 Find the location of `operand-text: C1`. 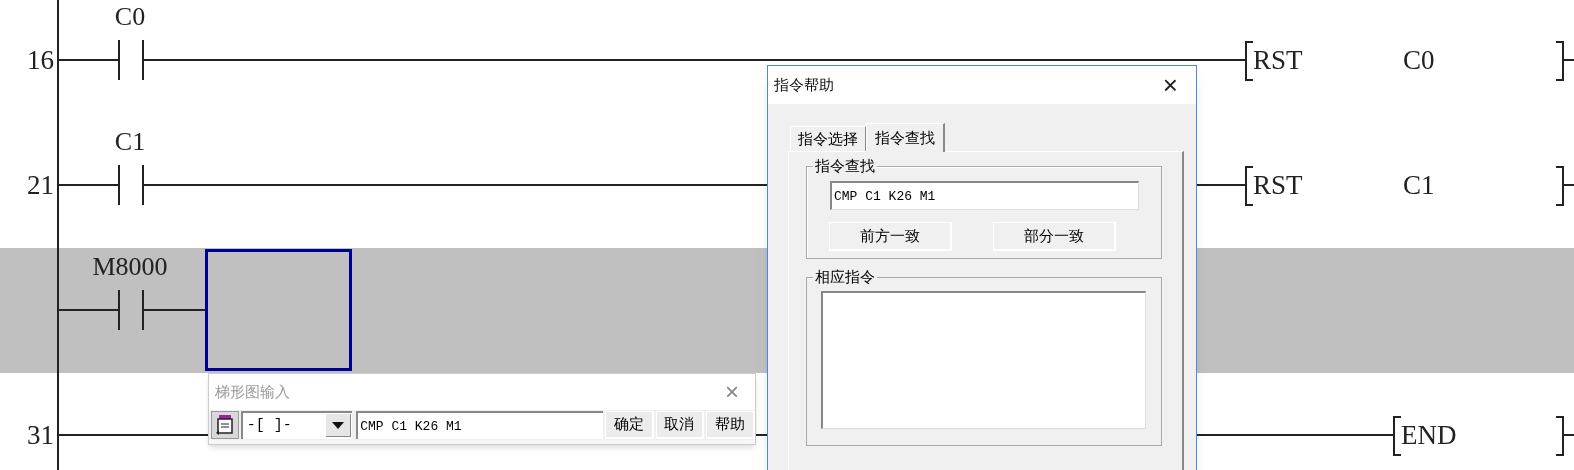

operand-text: C1 is located at coordinates (1419, 185).